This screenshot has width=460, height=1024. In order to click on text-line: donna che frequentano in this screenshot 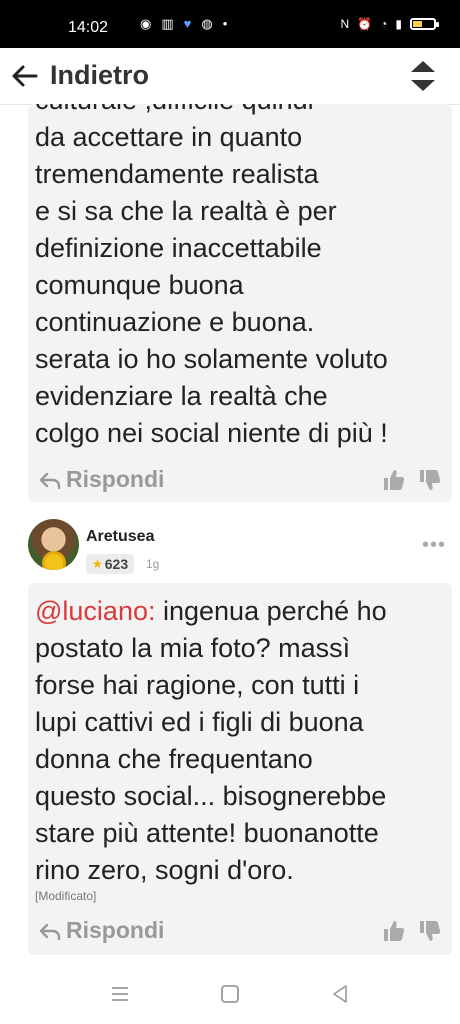, I will do `click(174, 759)`.